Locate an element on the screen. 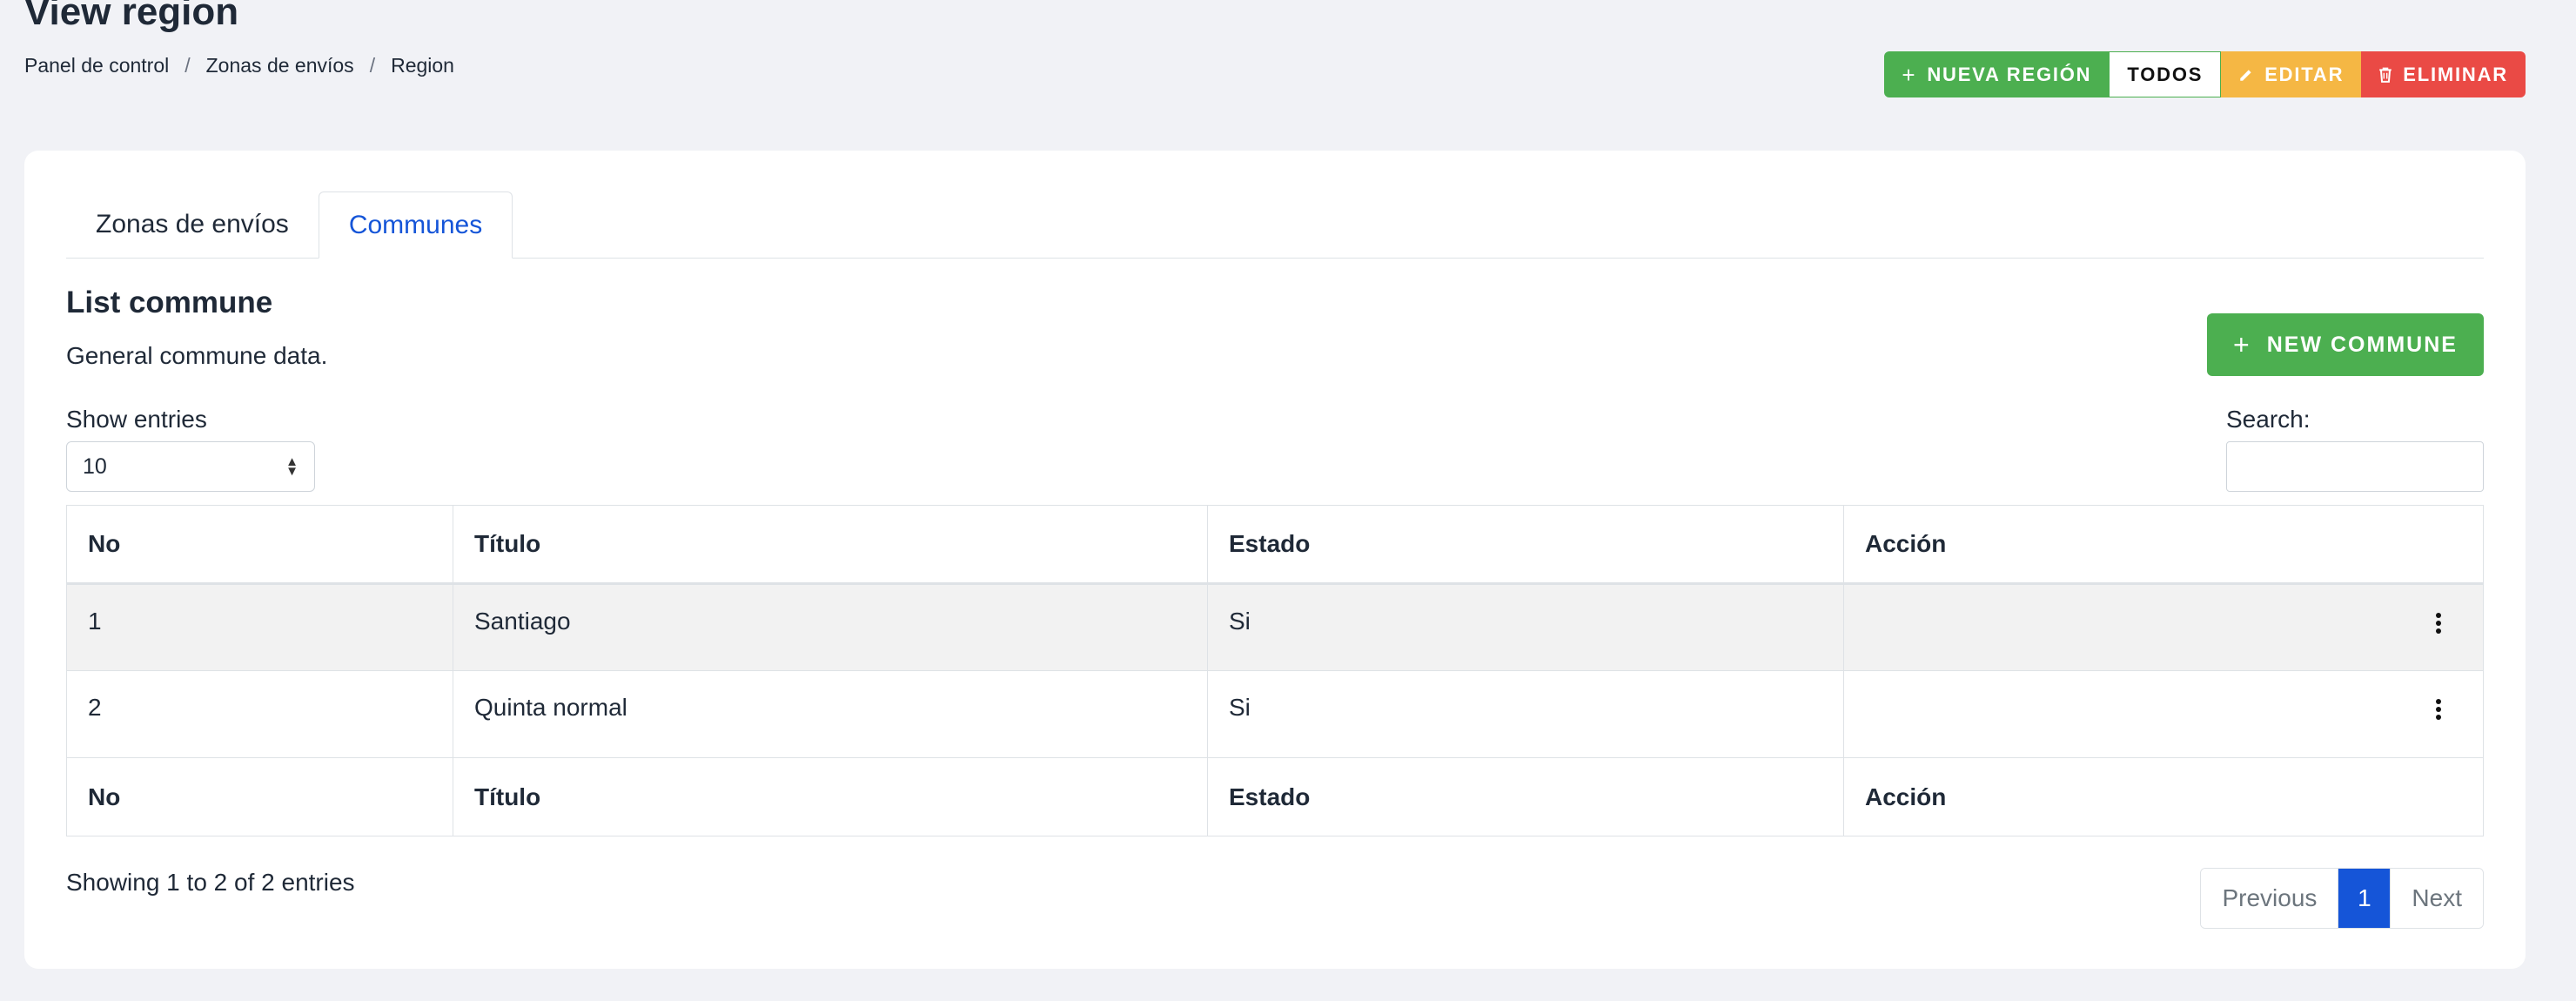 The image size is (2576, 1001). column-footer-title: Título is located at coordinates (830, 796).